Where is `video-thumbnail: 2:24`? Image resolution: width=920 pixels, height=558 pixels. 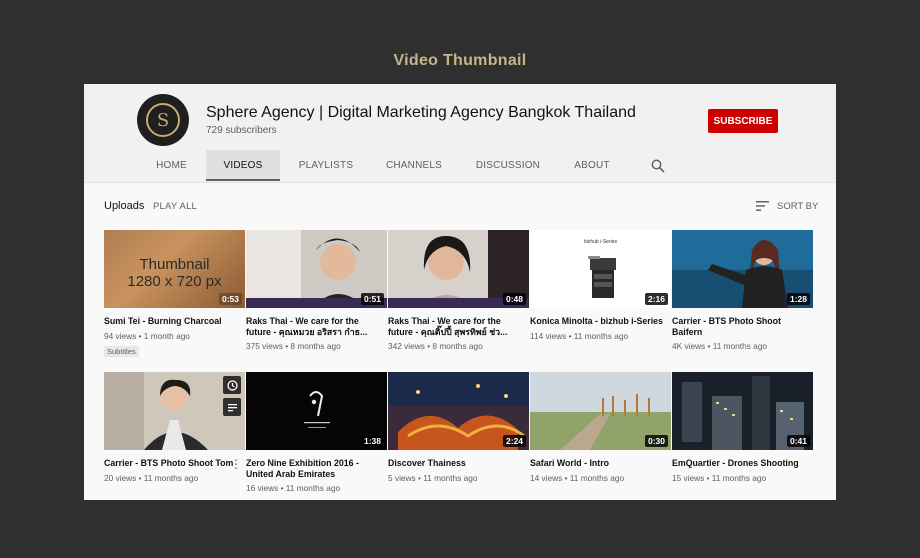
video-thumbnail: 2:24 is located at coordinates (458, 411).